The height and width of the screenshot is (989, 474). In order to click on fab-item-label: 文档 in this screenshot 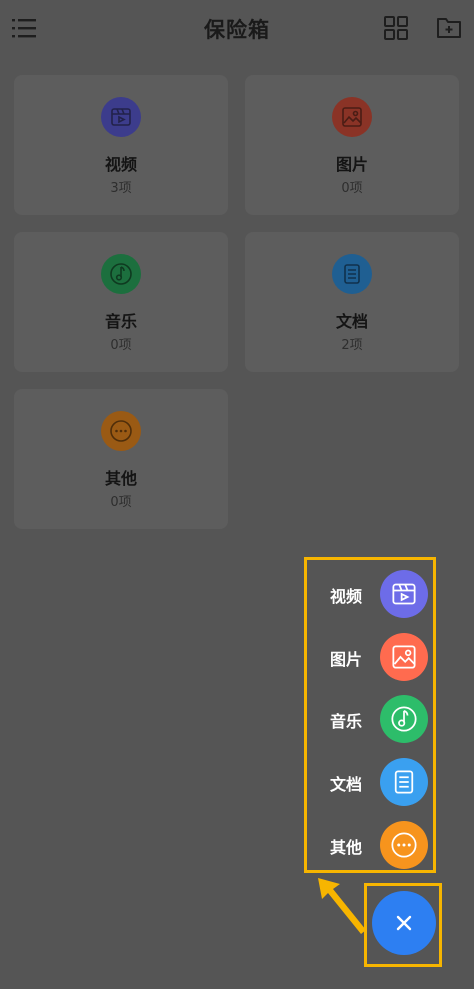, I will do `click(345, 784)`.